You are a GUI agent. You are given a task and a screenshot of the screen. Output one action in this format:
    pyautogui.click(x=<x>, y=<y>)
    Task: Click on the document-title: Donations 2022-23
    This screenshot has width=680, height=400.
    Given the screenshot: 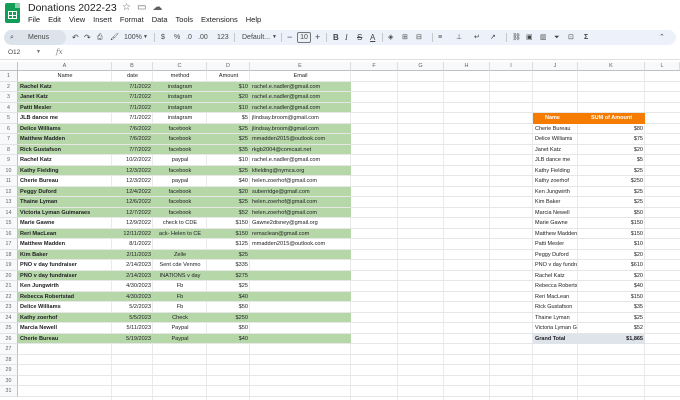 What is the action you would take?
    pyautogui.click(x=72, y=8)
    